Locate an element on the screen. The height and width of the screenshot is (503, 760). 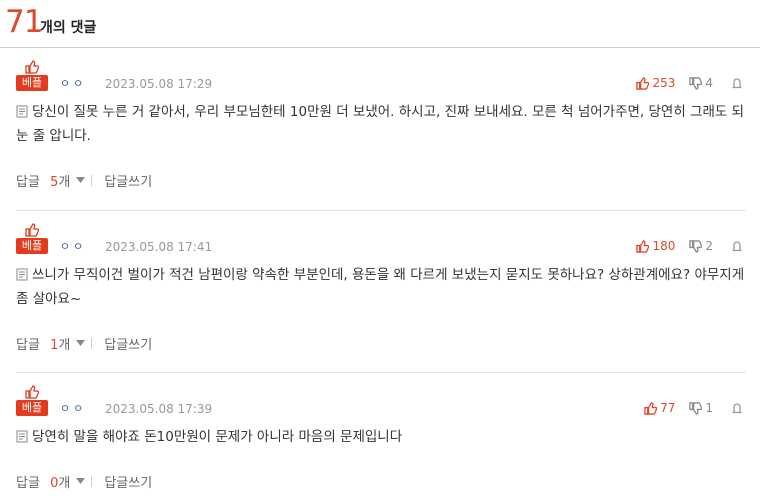
reply-toggle: 답글 0개 is located at coordinates (43, 481).